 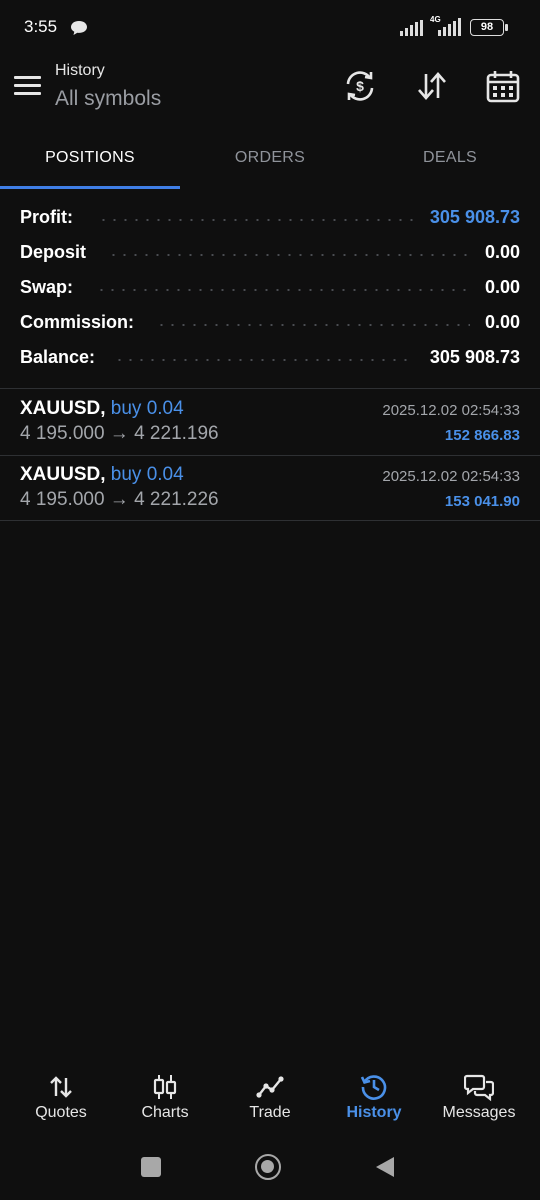 What do you see at coordinates (165, 1087) in the screenshot?
I see `candles-icon` at bounding box center [165, 1087].